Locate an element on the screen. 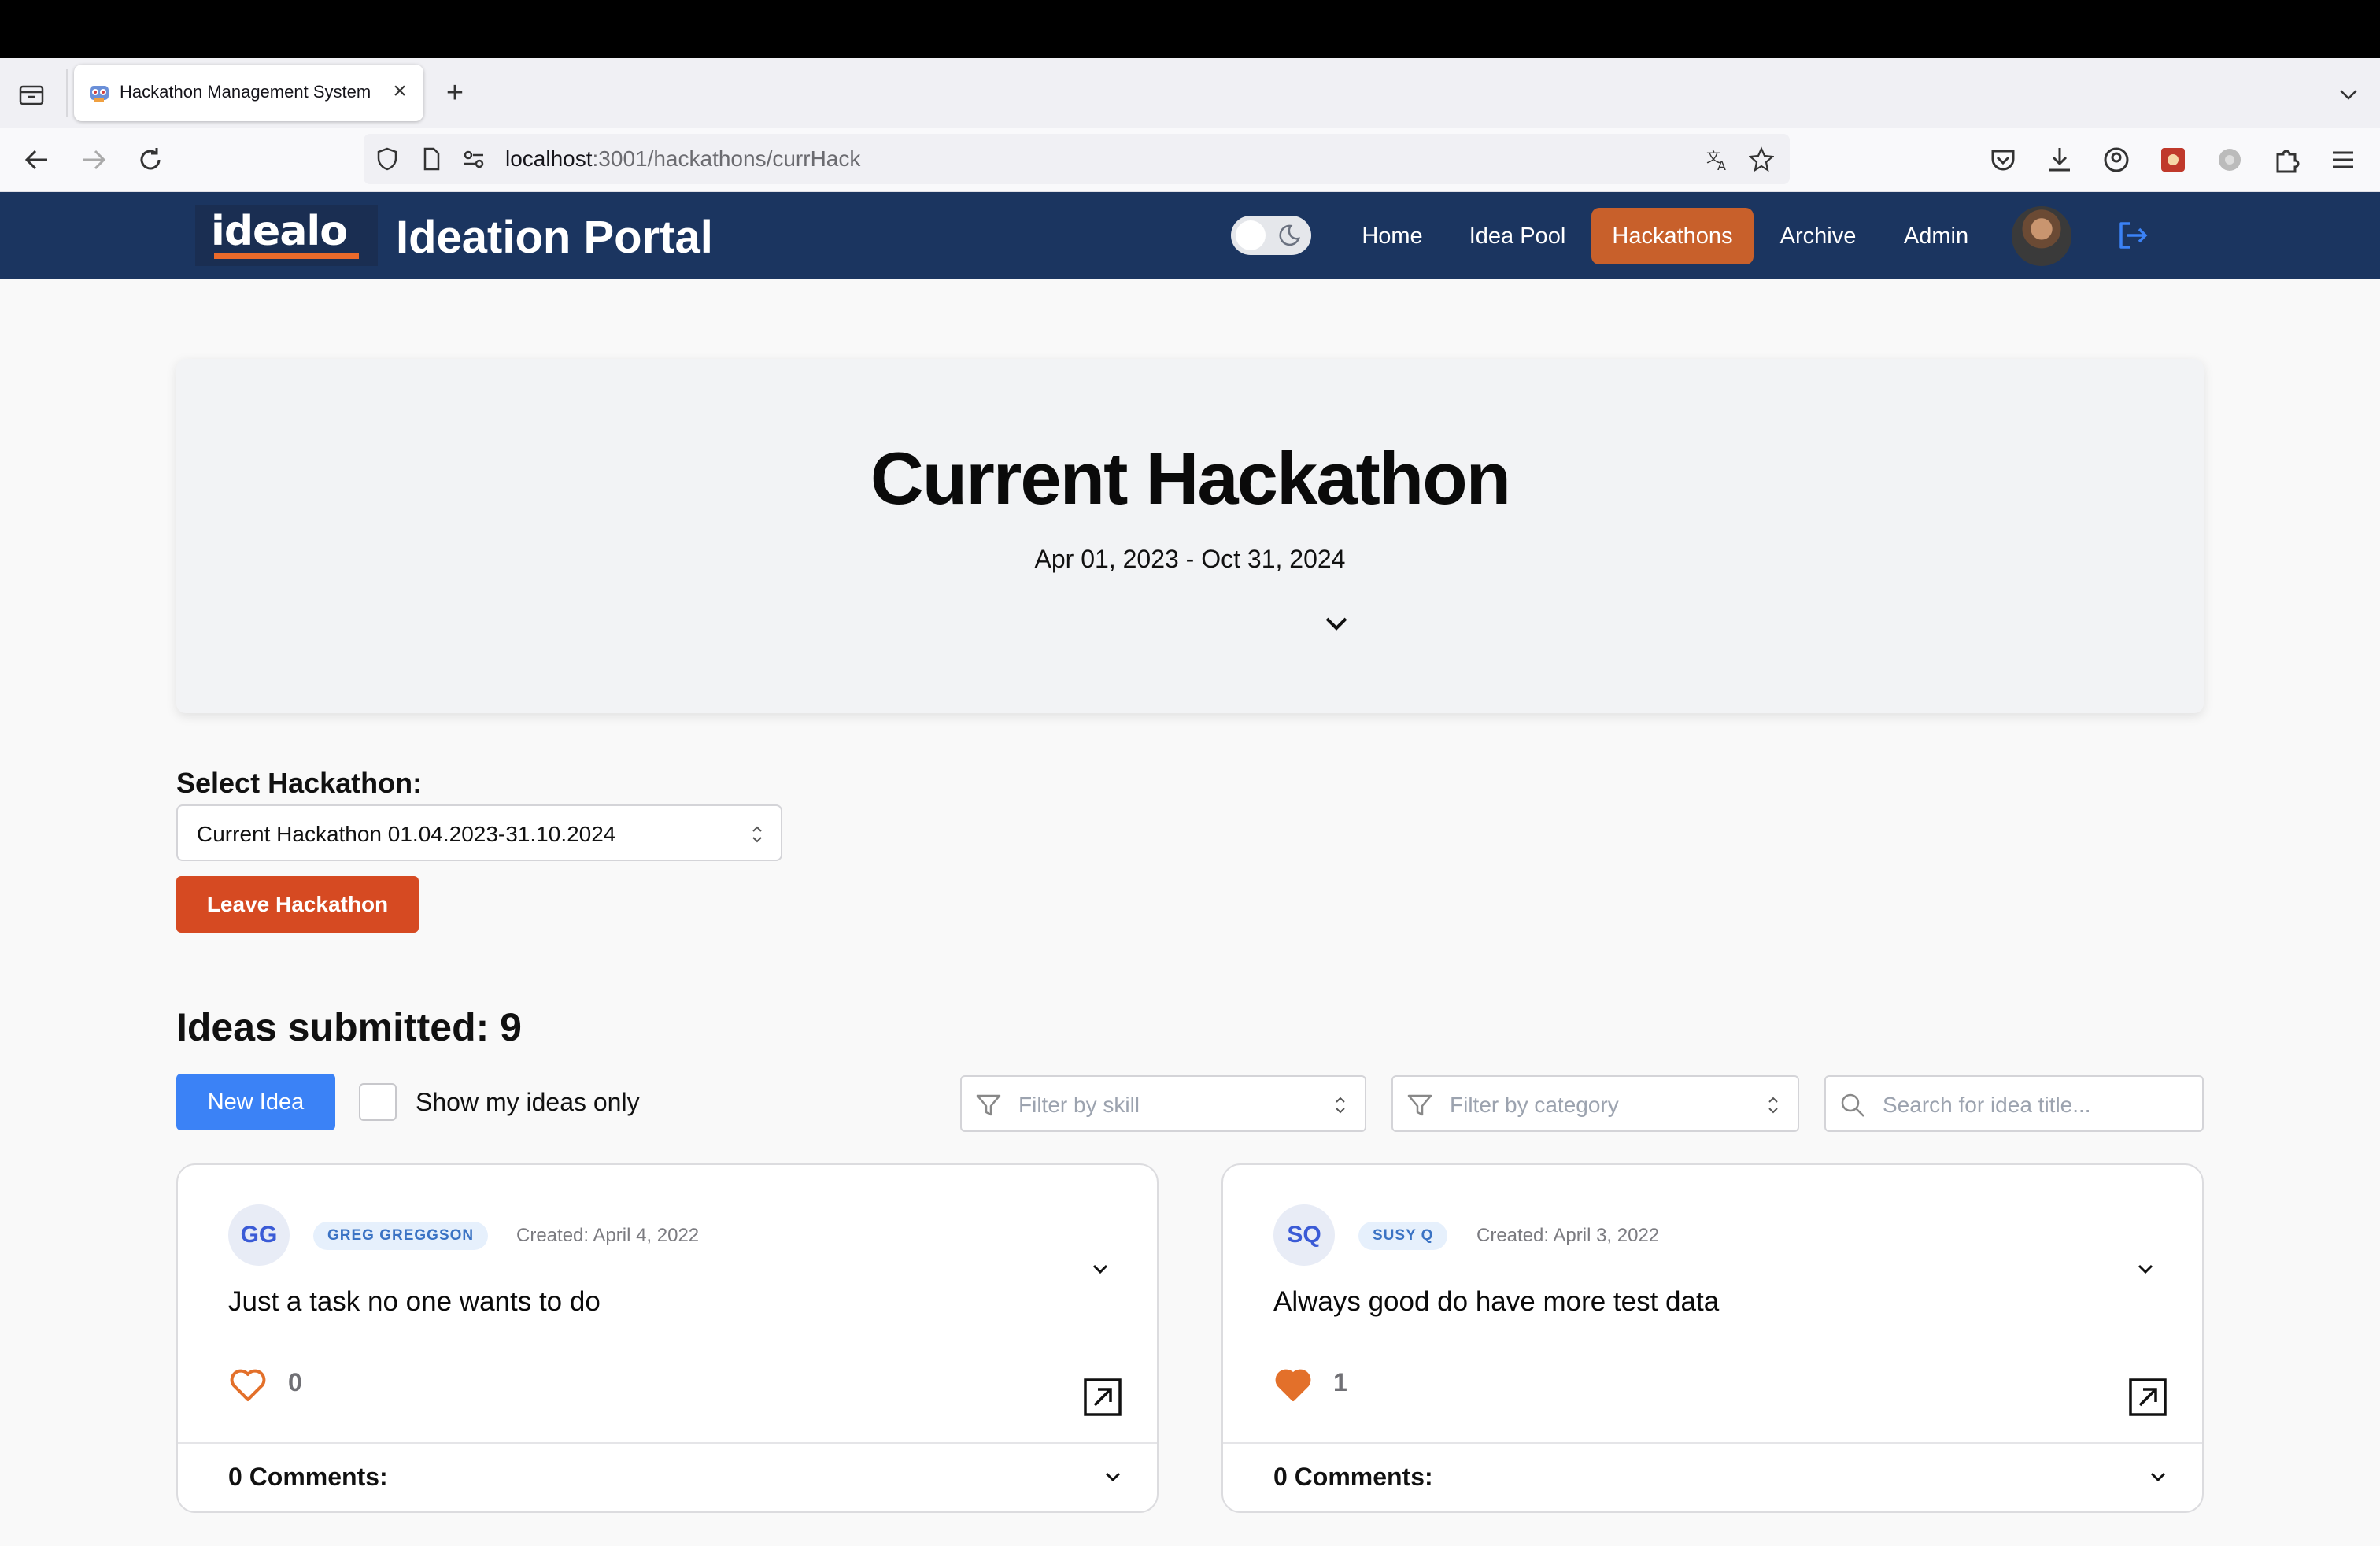 The width and height of the screenshot is (2380, 1546). created-date: Created: April 3, 2022 is located at coordinates (1568, 1235).